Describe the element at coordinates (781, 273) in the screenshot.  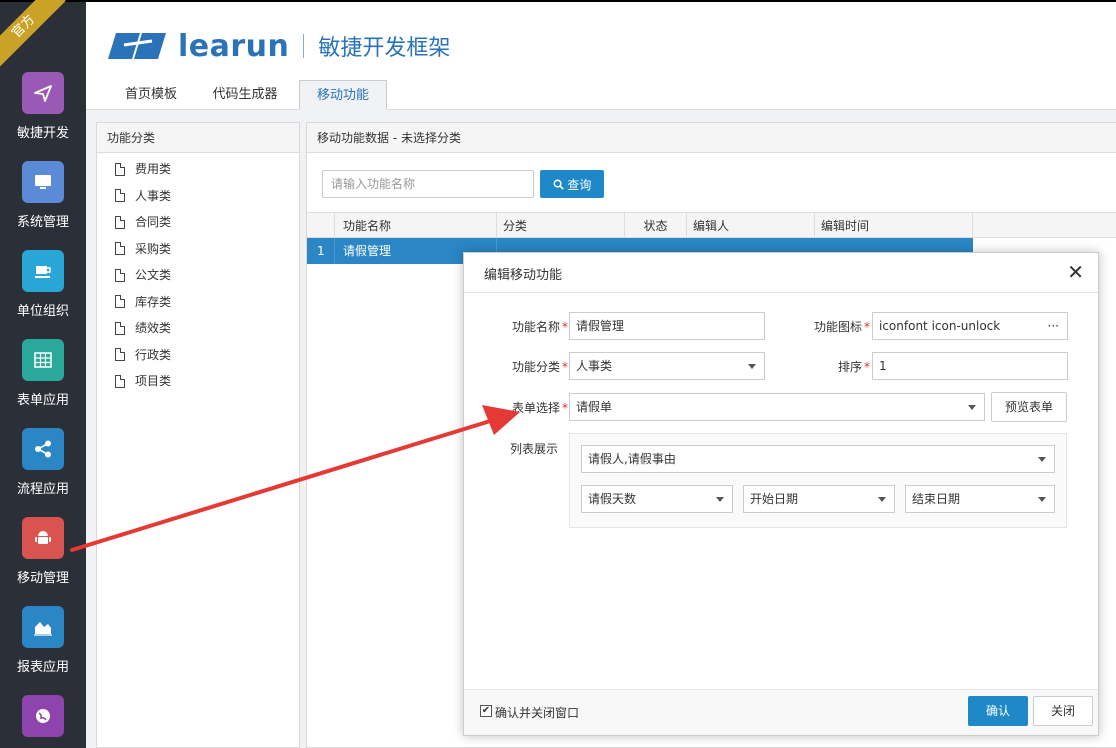
I see `dialog-header: 编辑移动功能 ✕` at that location.